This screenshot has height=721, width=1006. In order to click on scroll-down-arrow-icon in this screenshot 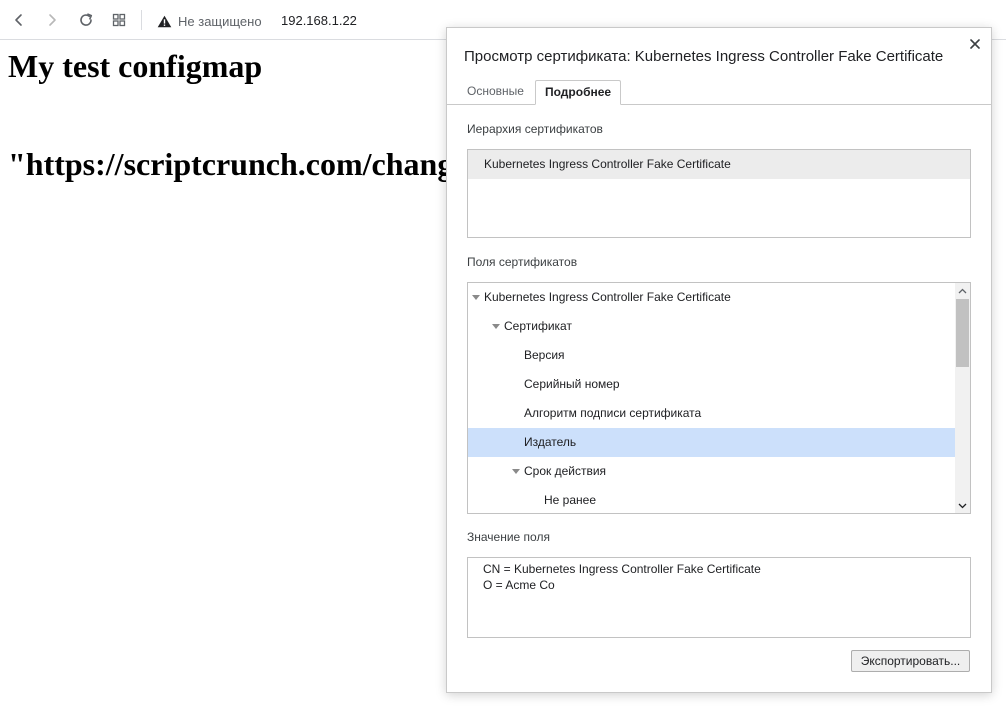, I will do `click(962, 505)`.